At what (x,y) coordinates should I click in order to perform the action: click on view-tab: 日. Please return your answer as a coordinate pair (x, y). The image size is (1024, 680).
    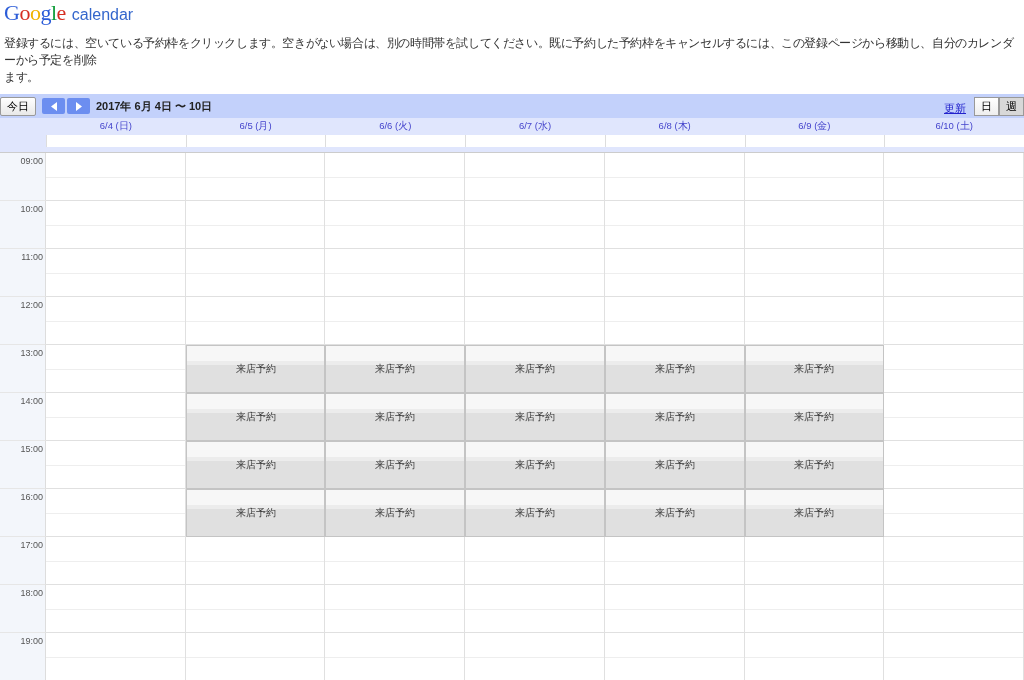
    Looking at the image, I should click on (986, 106).